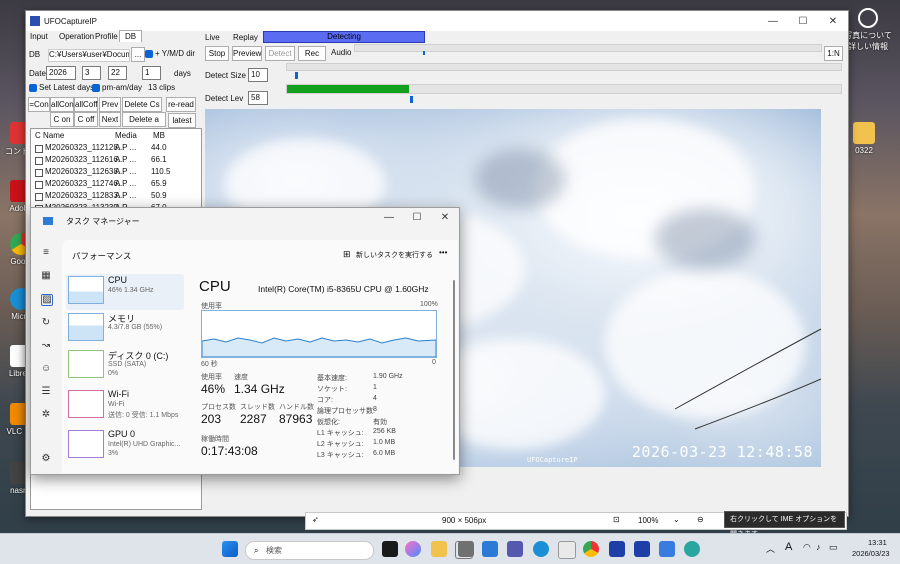 Image resolution: width=900 pixels, height=564 pixels. What do you see at coordinates (280, 53) in the screenshot?
I see `detect-button: Detect` at bounding box center [280, 53].